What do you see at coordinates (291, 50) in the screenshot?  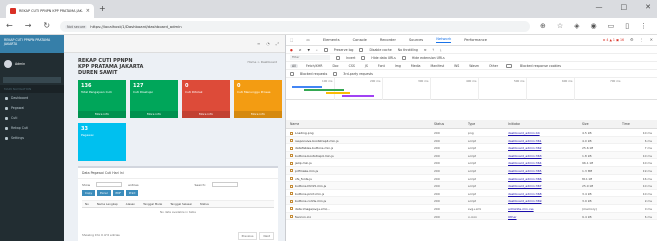 I see `record-icon: ●` at bounding box center [291, 50].